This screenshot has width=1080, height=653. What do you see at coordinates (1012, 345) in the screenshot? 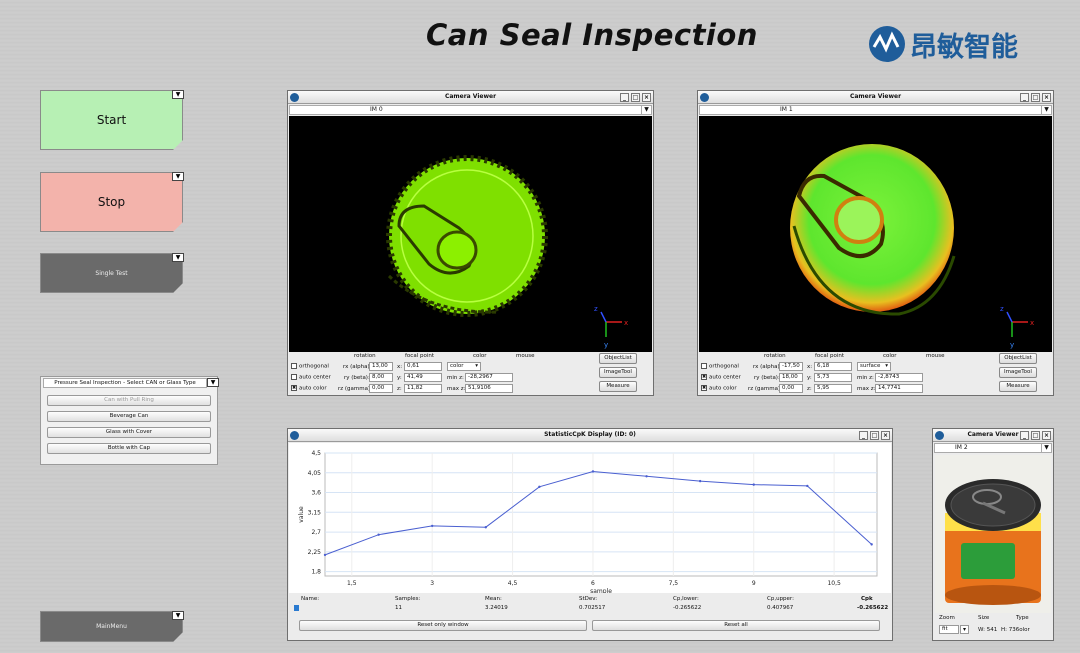
I see `y-axis-label: y` at bounding box center [1012, 345].